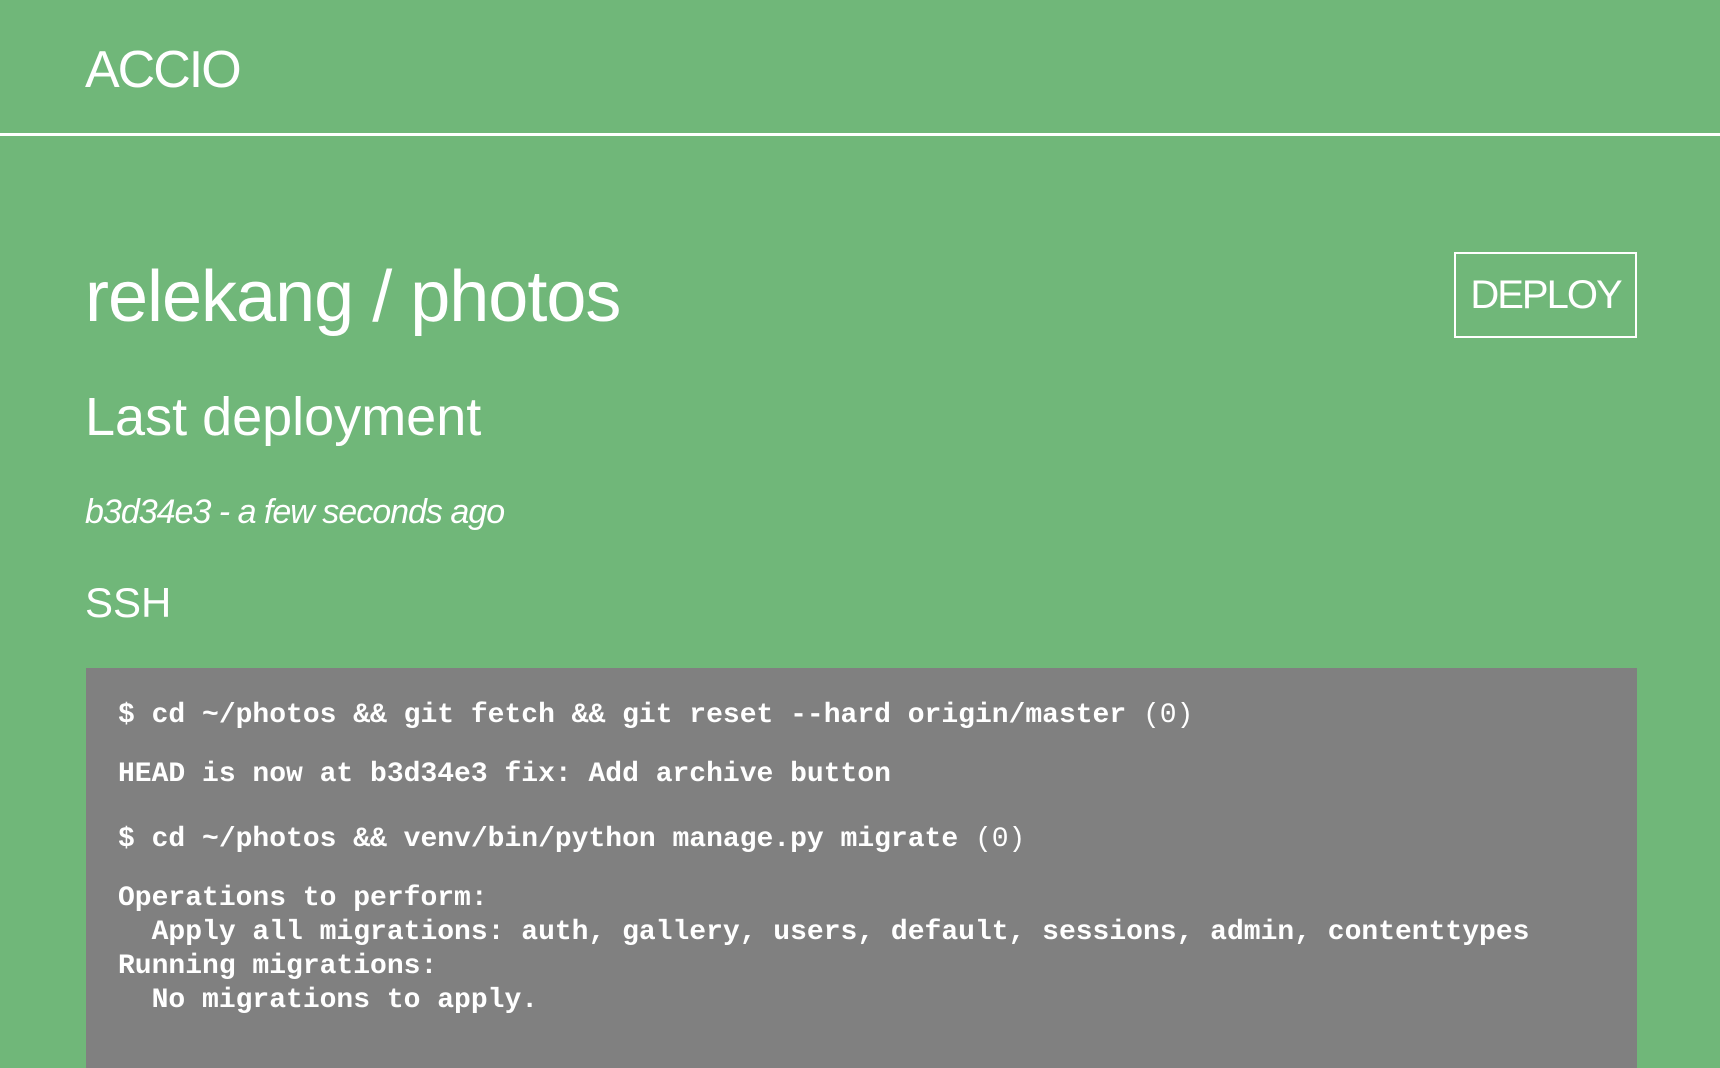 The width and height of the screenshot is (1720, 1068). I want to click on last-deployment-heading: Last deployment, so click(283, 417).